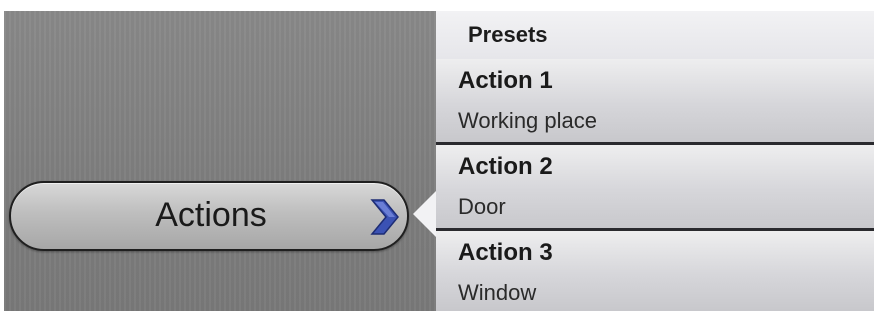 The height and width of the screenshot is (311, 874). I want to click on actions-button: Actions, so click(209, 216).